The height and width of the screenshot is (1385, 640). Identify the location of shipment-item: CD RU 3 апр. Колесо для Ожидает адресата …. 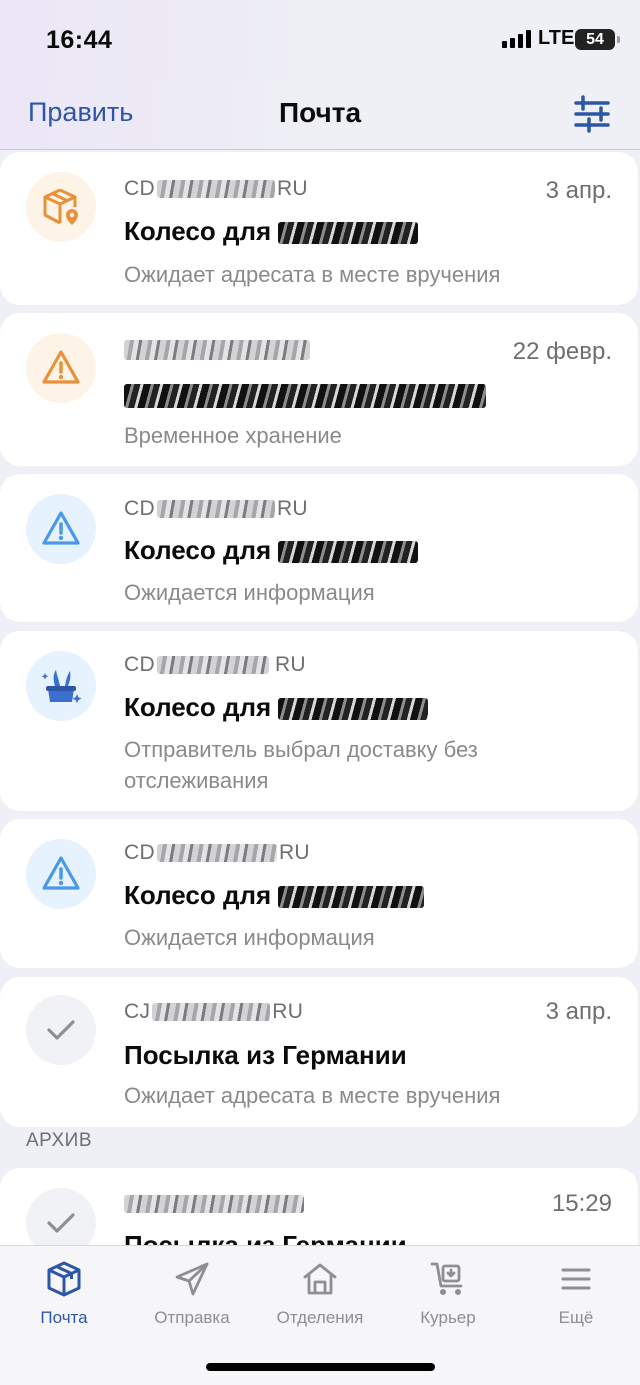
(319, 228).